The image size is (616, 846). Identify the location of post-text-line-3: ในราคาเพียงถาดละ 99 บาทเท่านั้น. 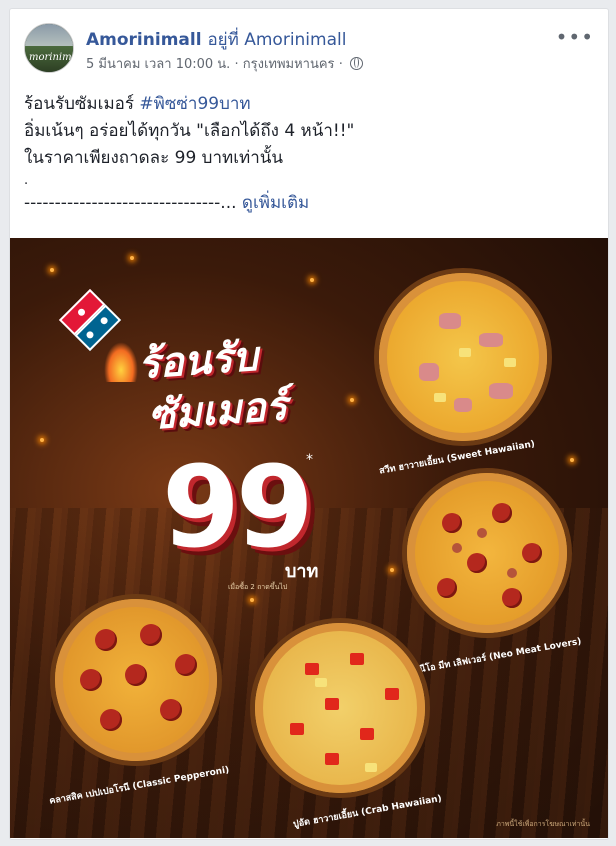
(154, 158).